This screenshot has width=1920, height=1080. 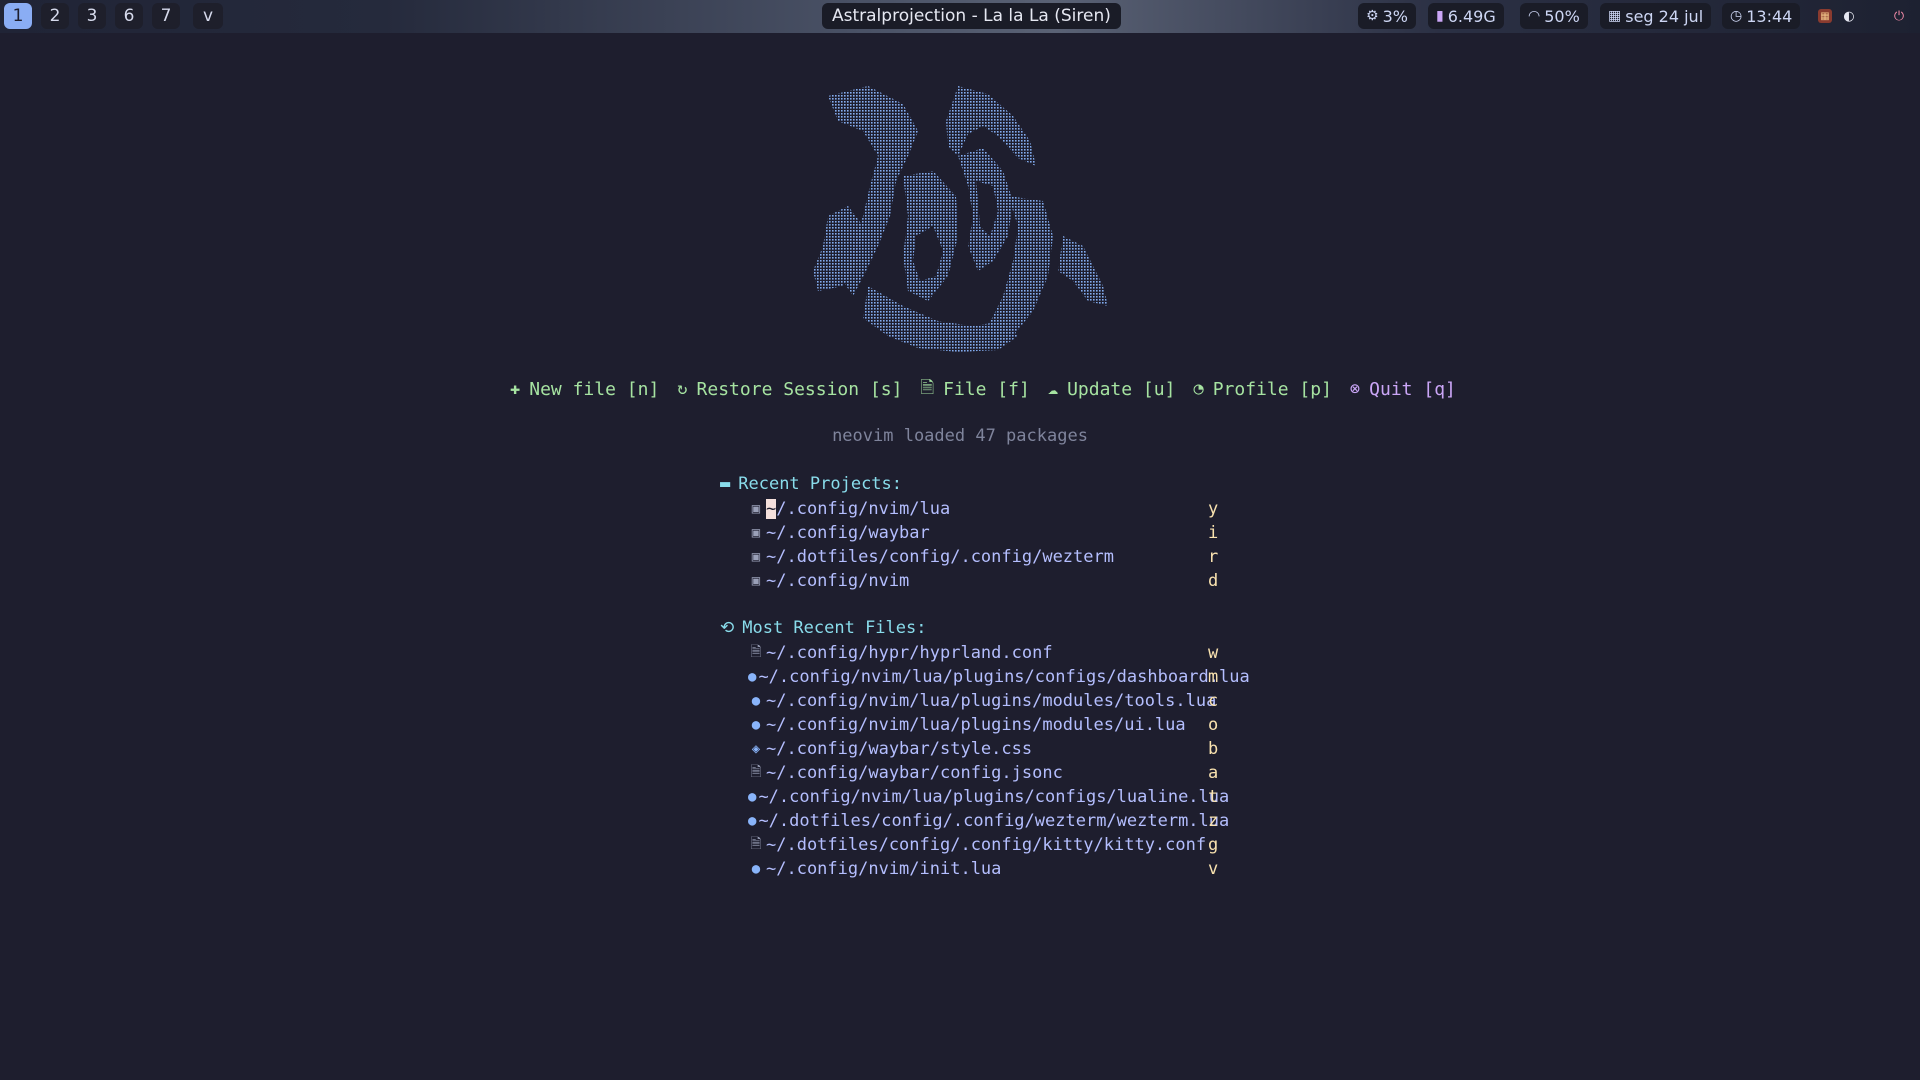 What do you see at coordinates (1213, 725) in the screenshot?
I see `shortcut-key: o` at bounding box center [1213, 725].